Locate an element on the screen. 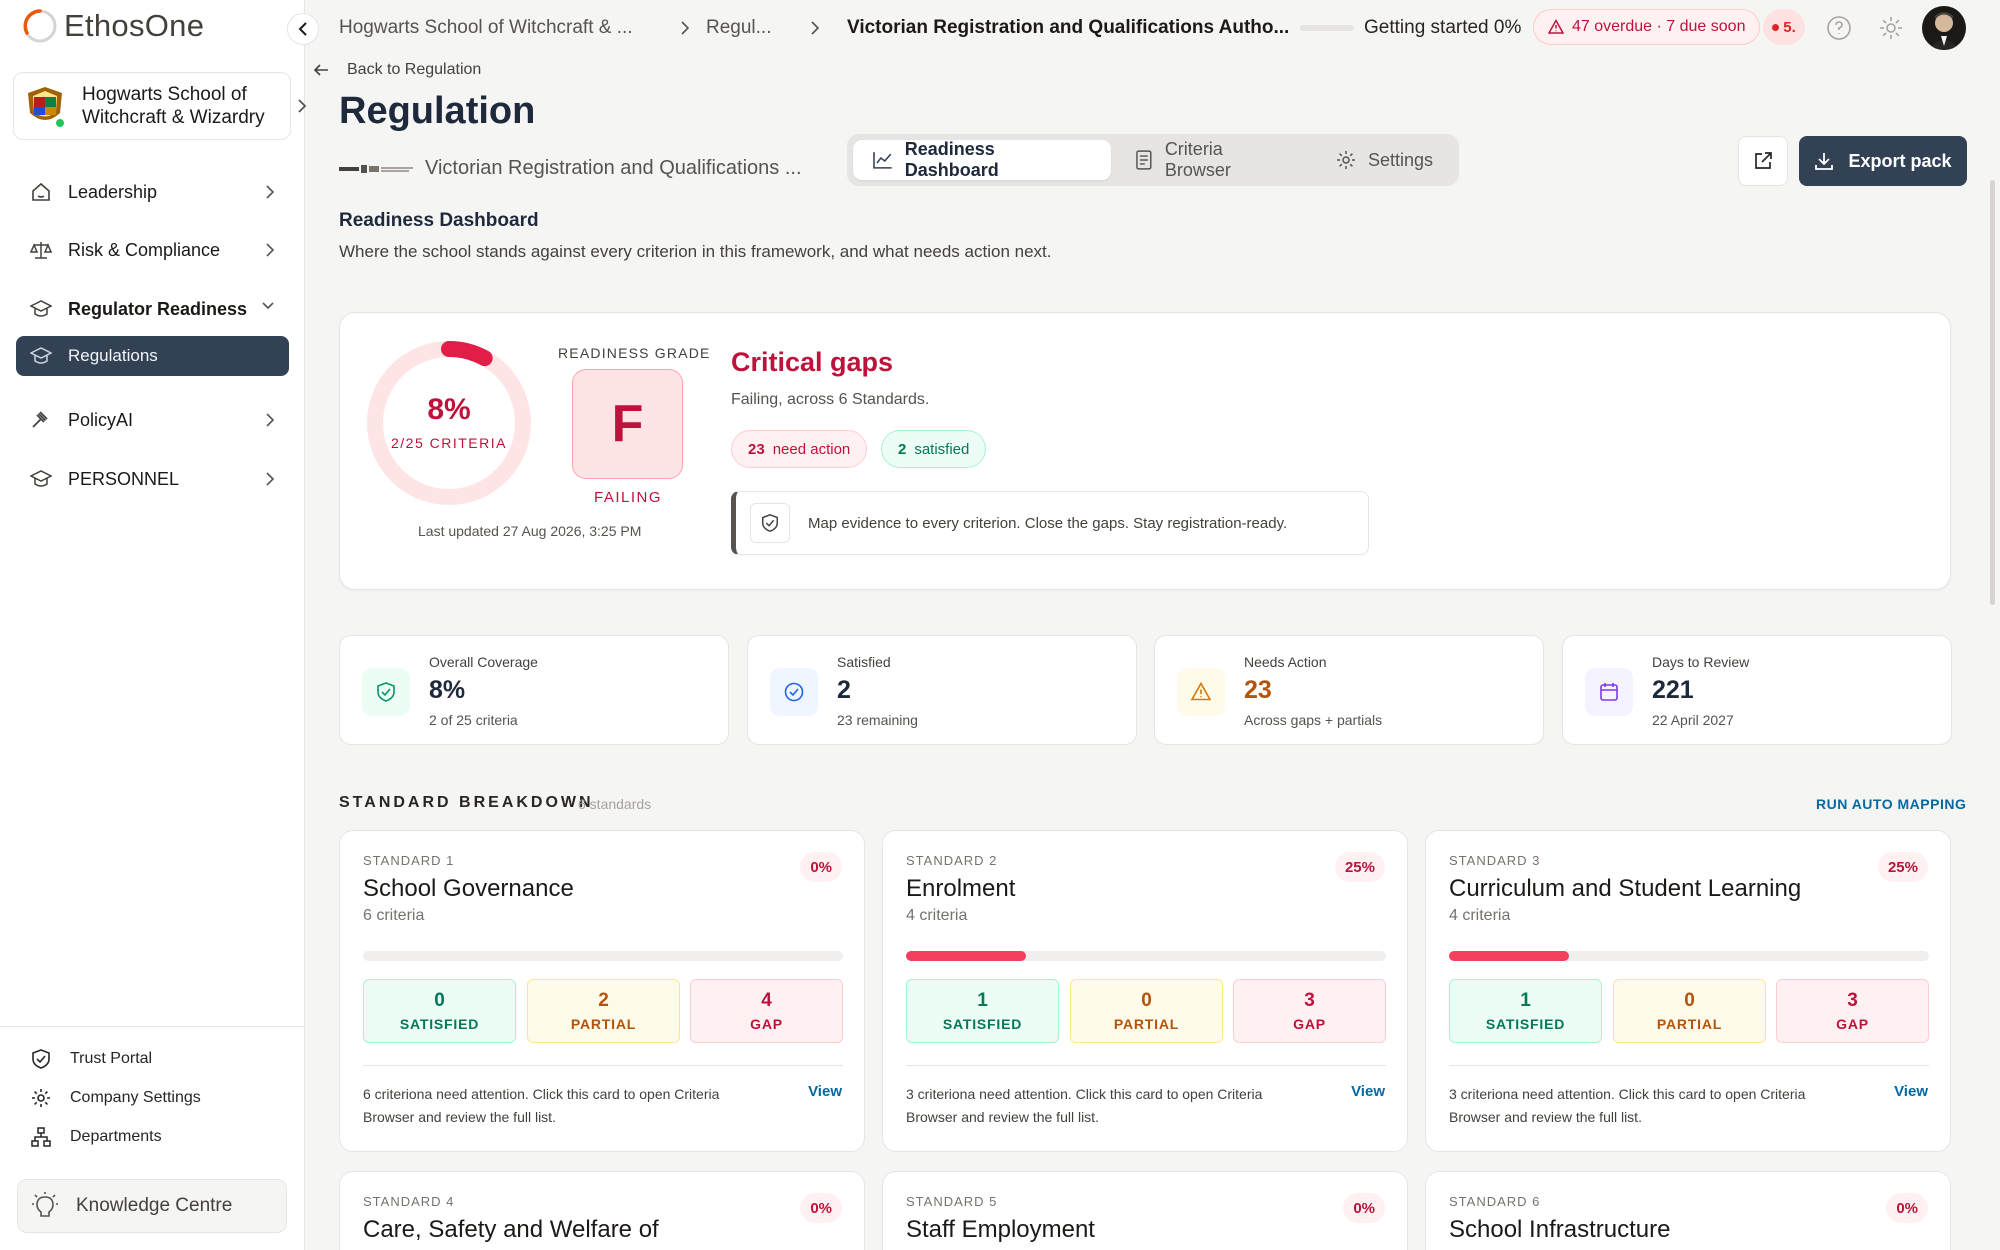  satisfied-count: 1 is located at coordinates (982, 1000).